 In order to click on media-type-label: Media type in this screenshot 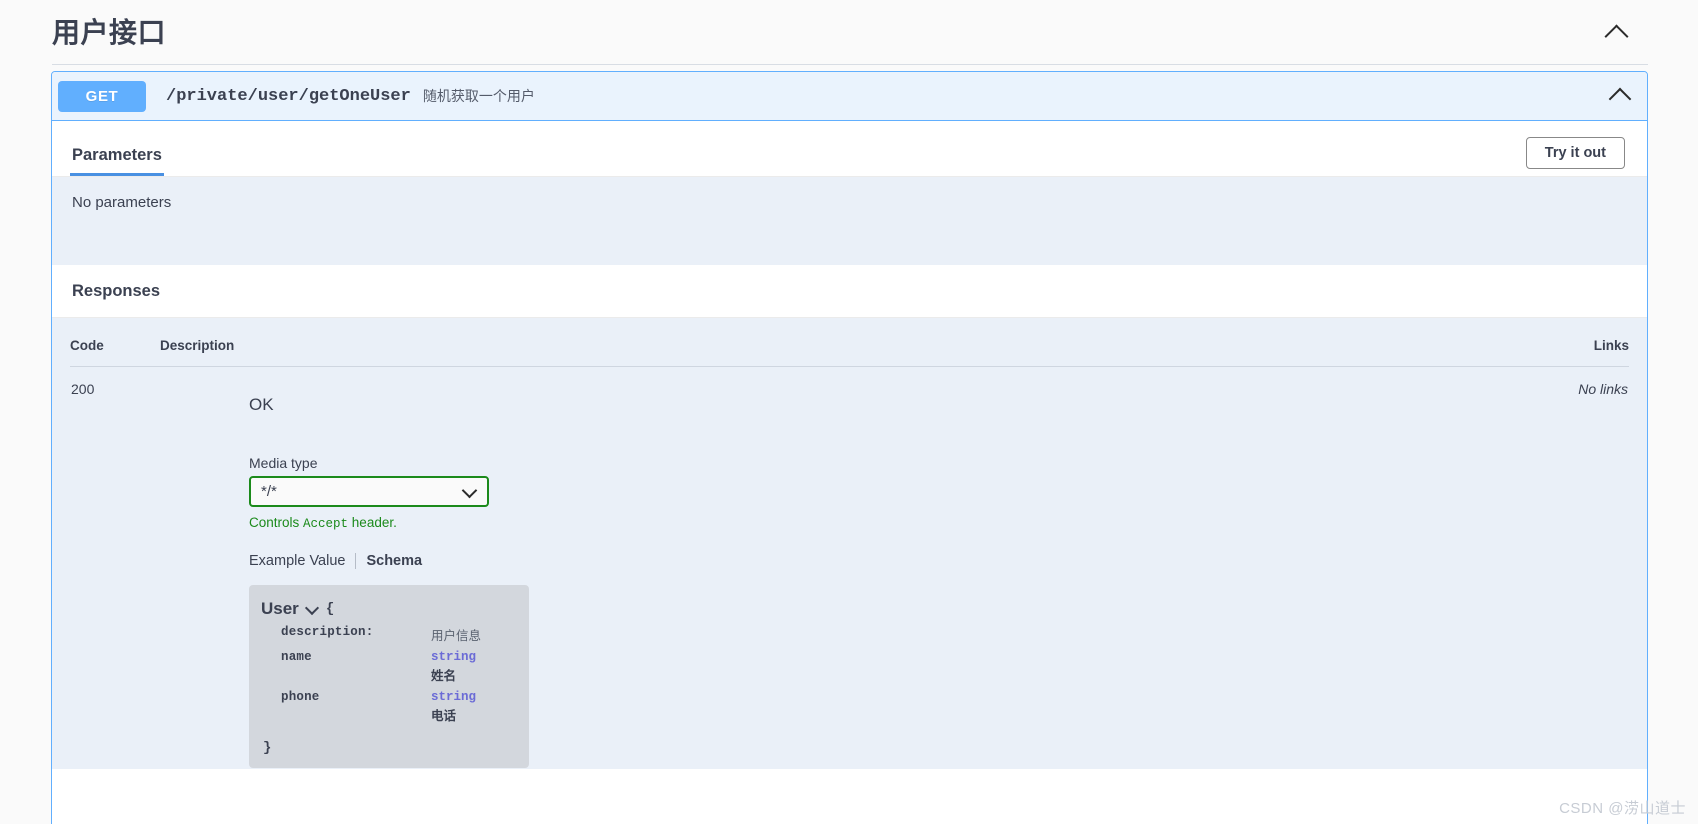, I will do `click(283, 463)`.